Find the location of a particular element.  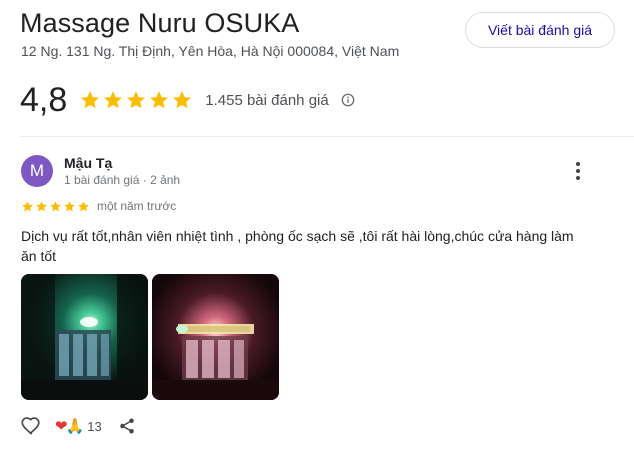

share-icon is located at coordinates (127, 426).